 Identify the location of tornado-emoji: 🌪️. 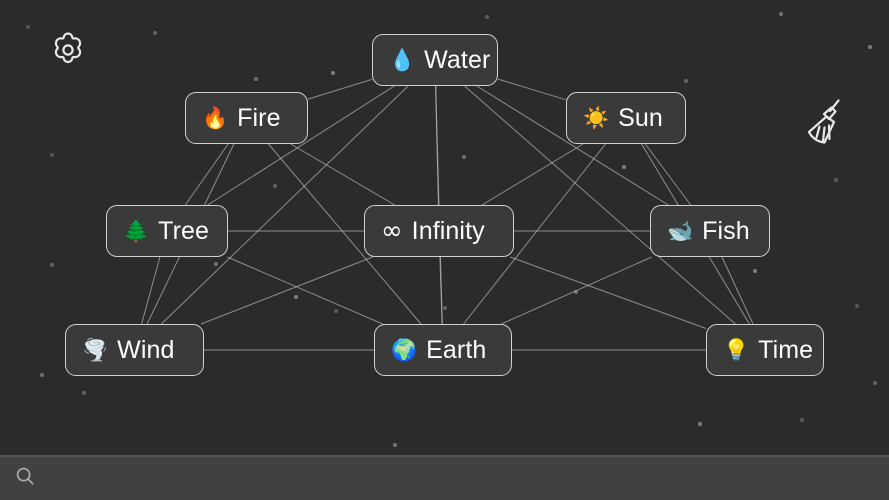
(95, 350).